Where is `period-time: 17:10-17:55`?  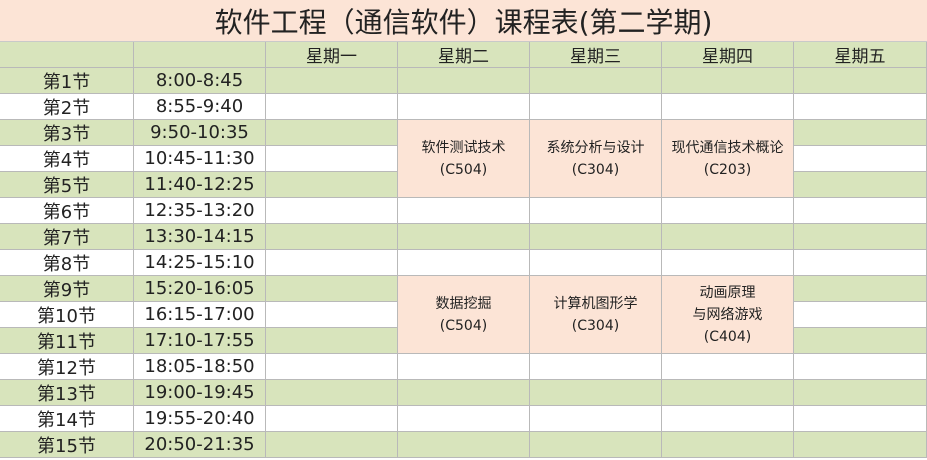 period-time: 17:10-17:55 is located at coordinates (200, 341).